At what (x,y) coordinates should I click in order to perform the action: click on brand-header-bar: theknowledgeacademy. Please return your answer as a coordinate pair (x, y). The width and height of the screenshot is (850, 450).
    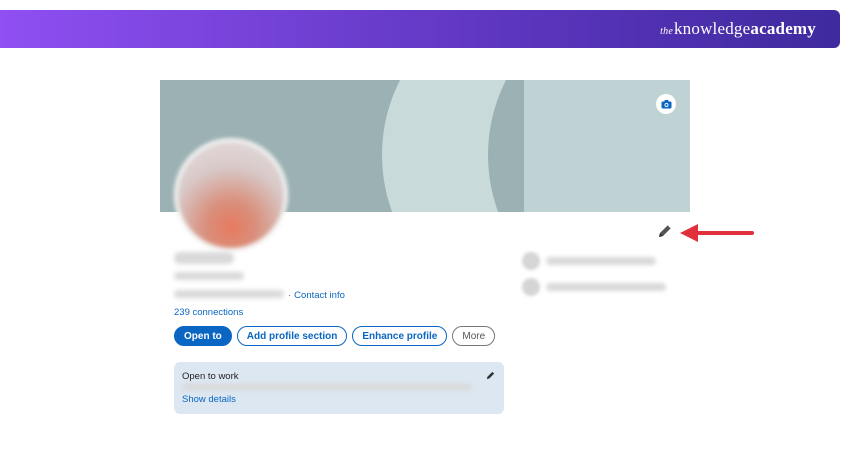
    Looking at the image, I should click on (420, 29).